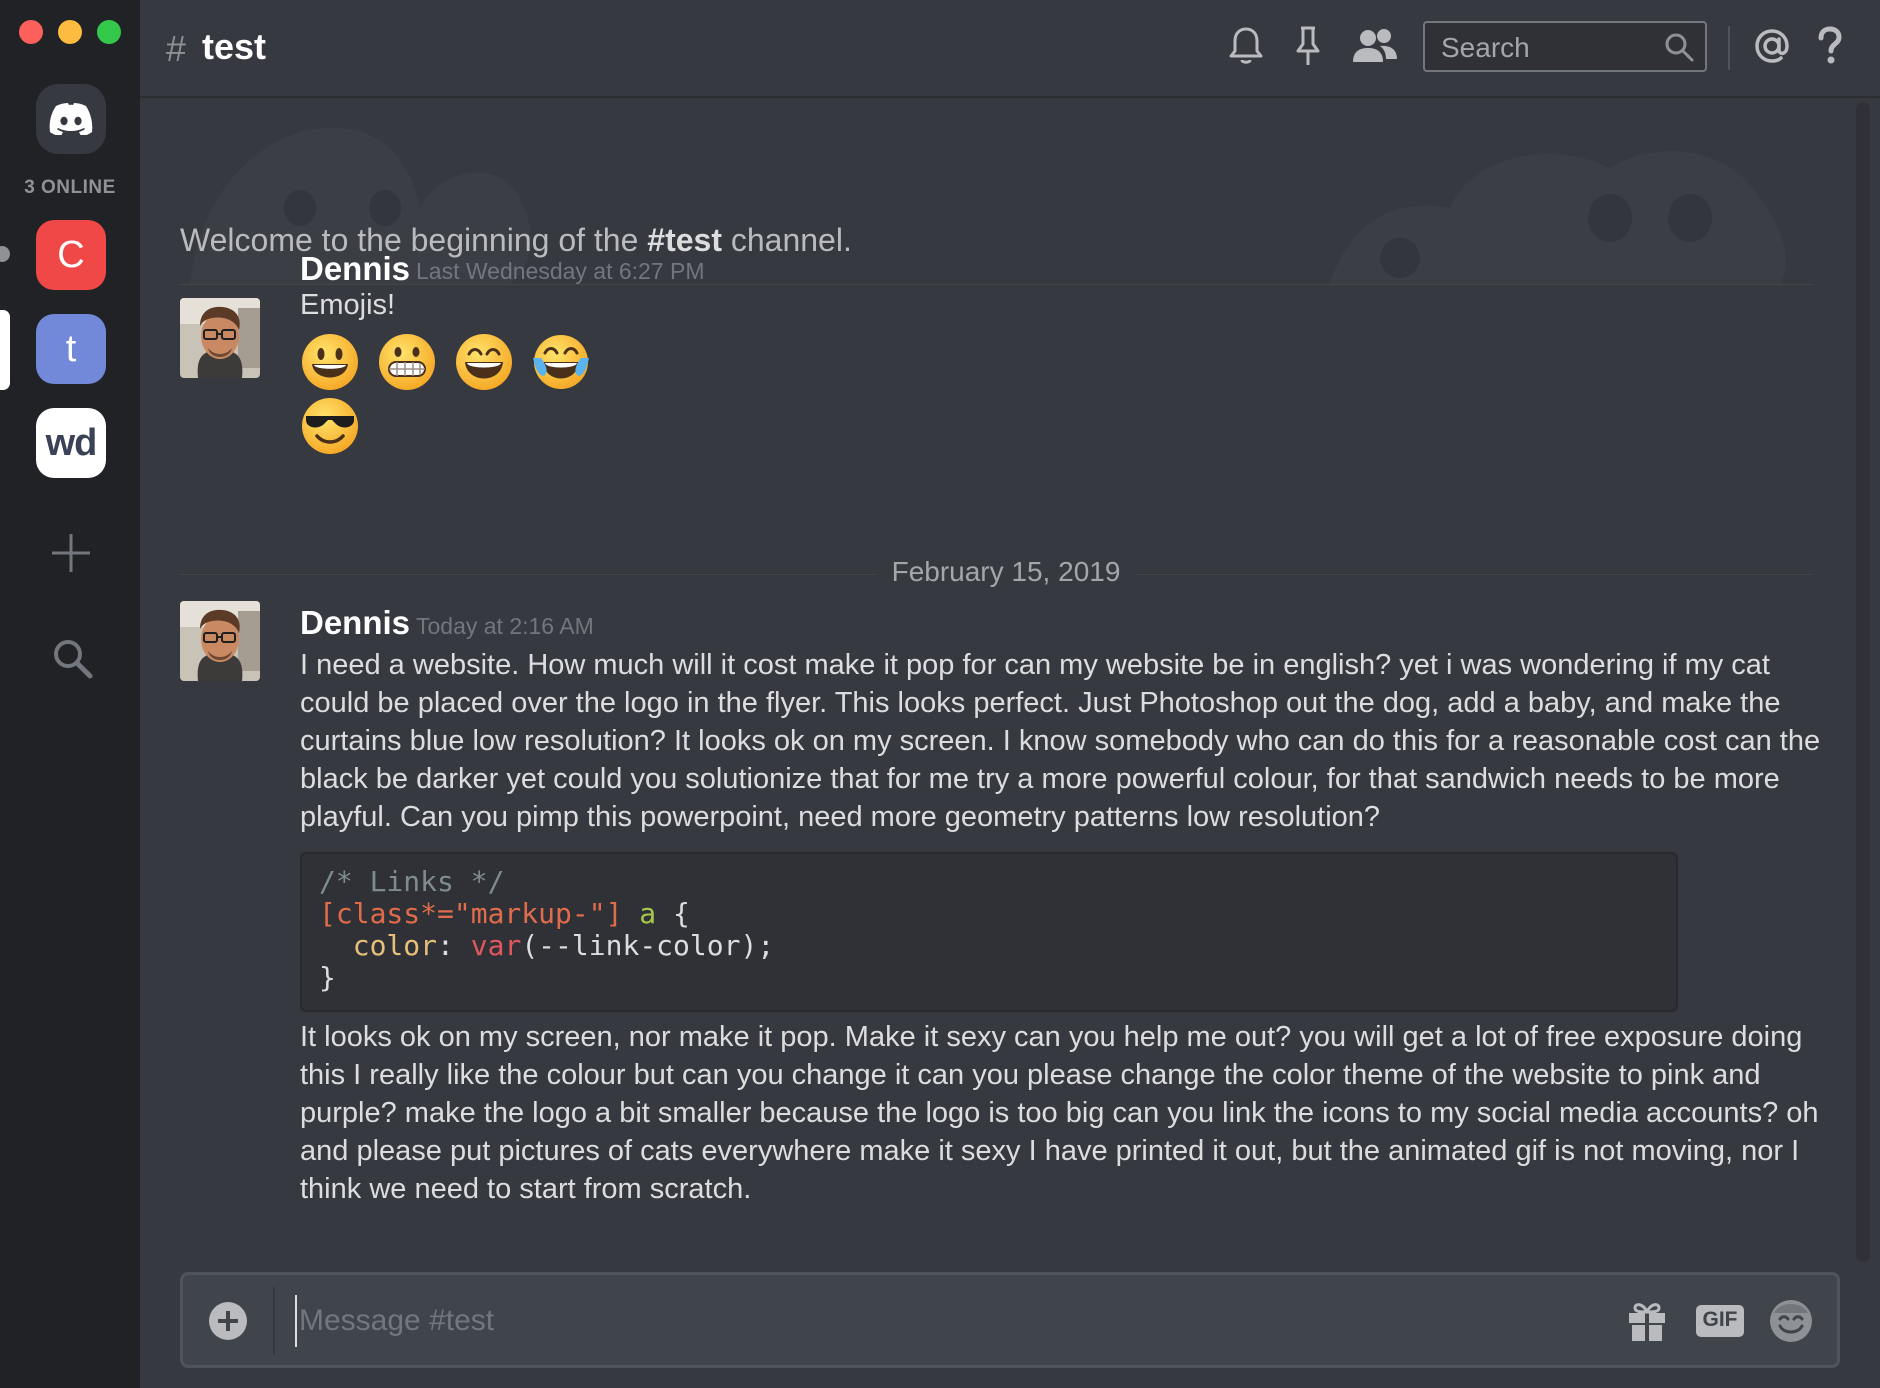  What do you see at coordinates (31, 32) in the screenshot?
I see `window-close-button` at bounding box center [31, 32].